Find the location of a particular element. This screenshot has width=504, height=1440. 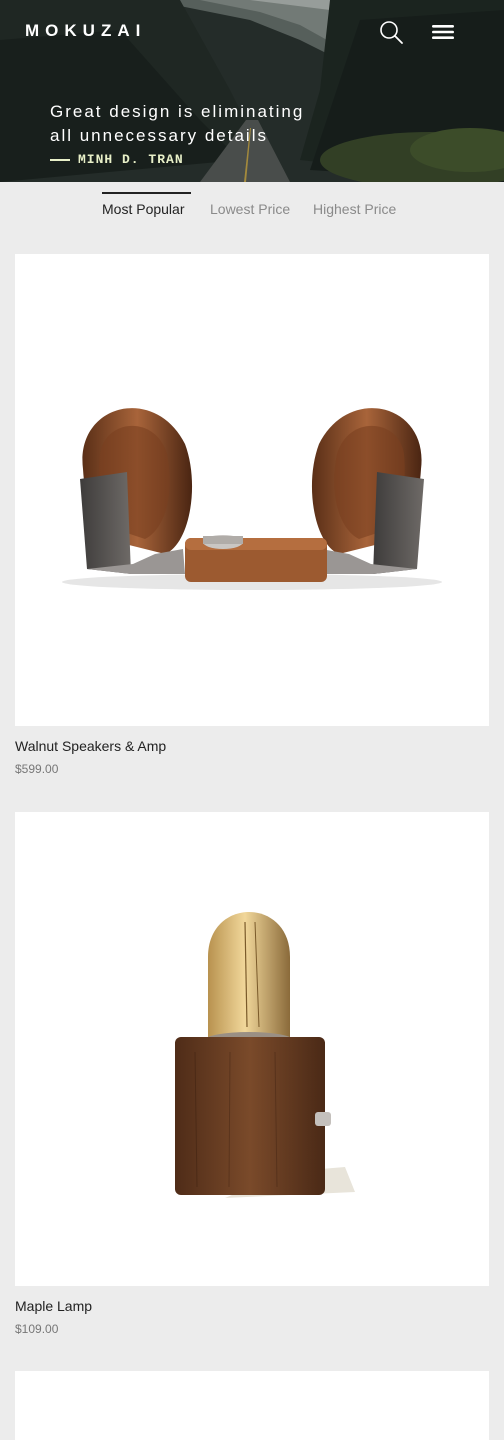

sort-tabs: Most Popular Lowest Price Highest Price is located at coordinates (252, 210).